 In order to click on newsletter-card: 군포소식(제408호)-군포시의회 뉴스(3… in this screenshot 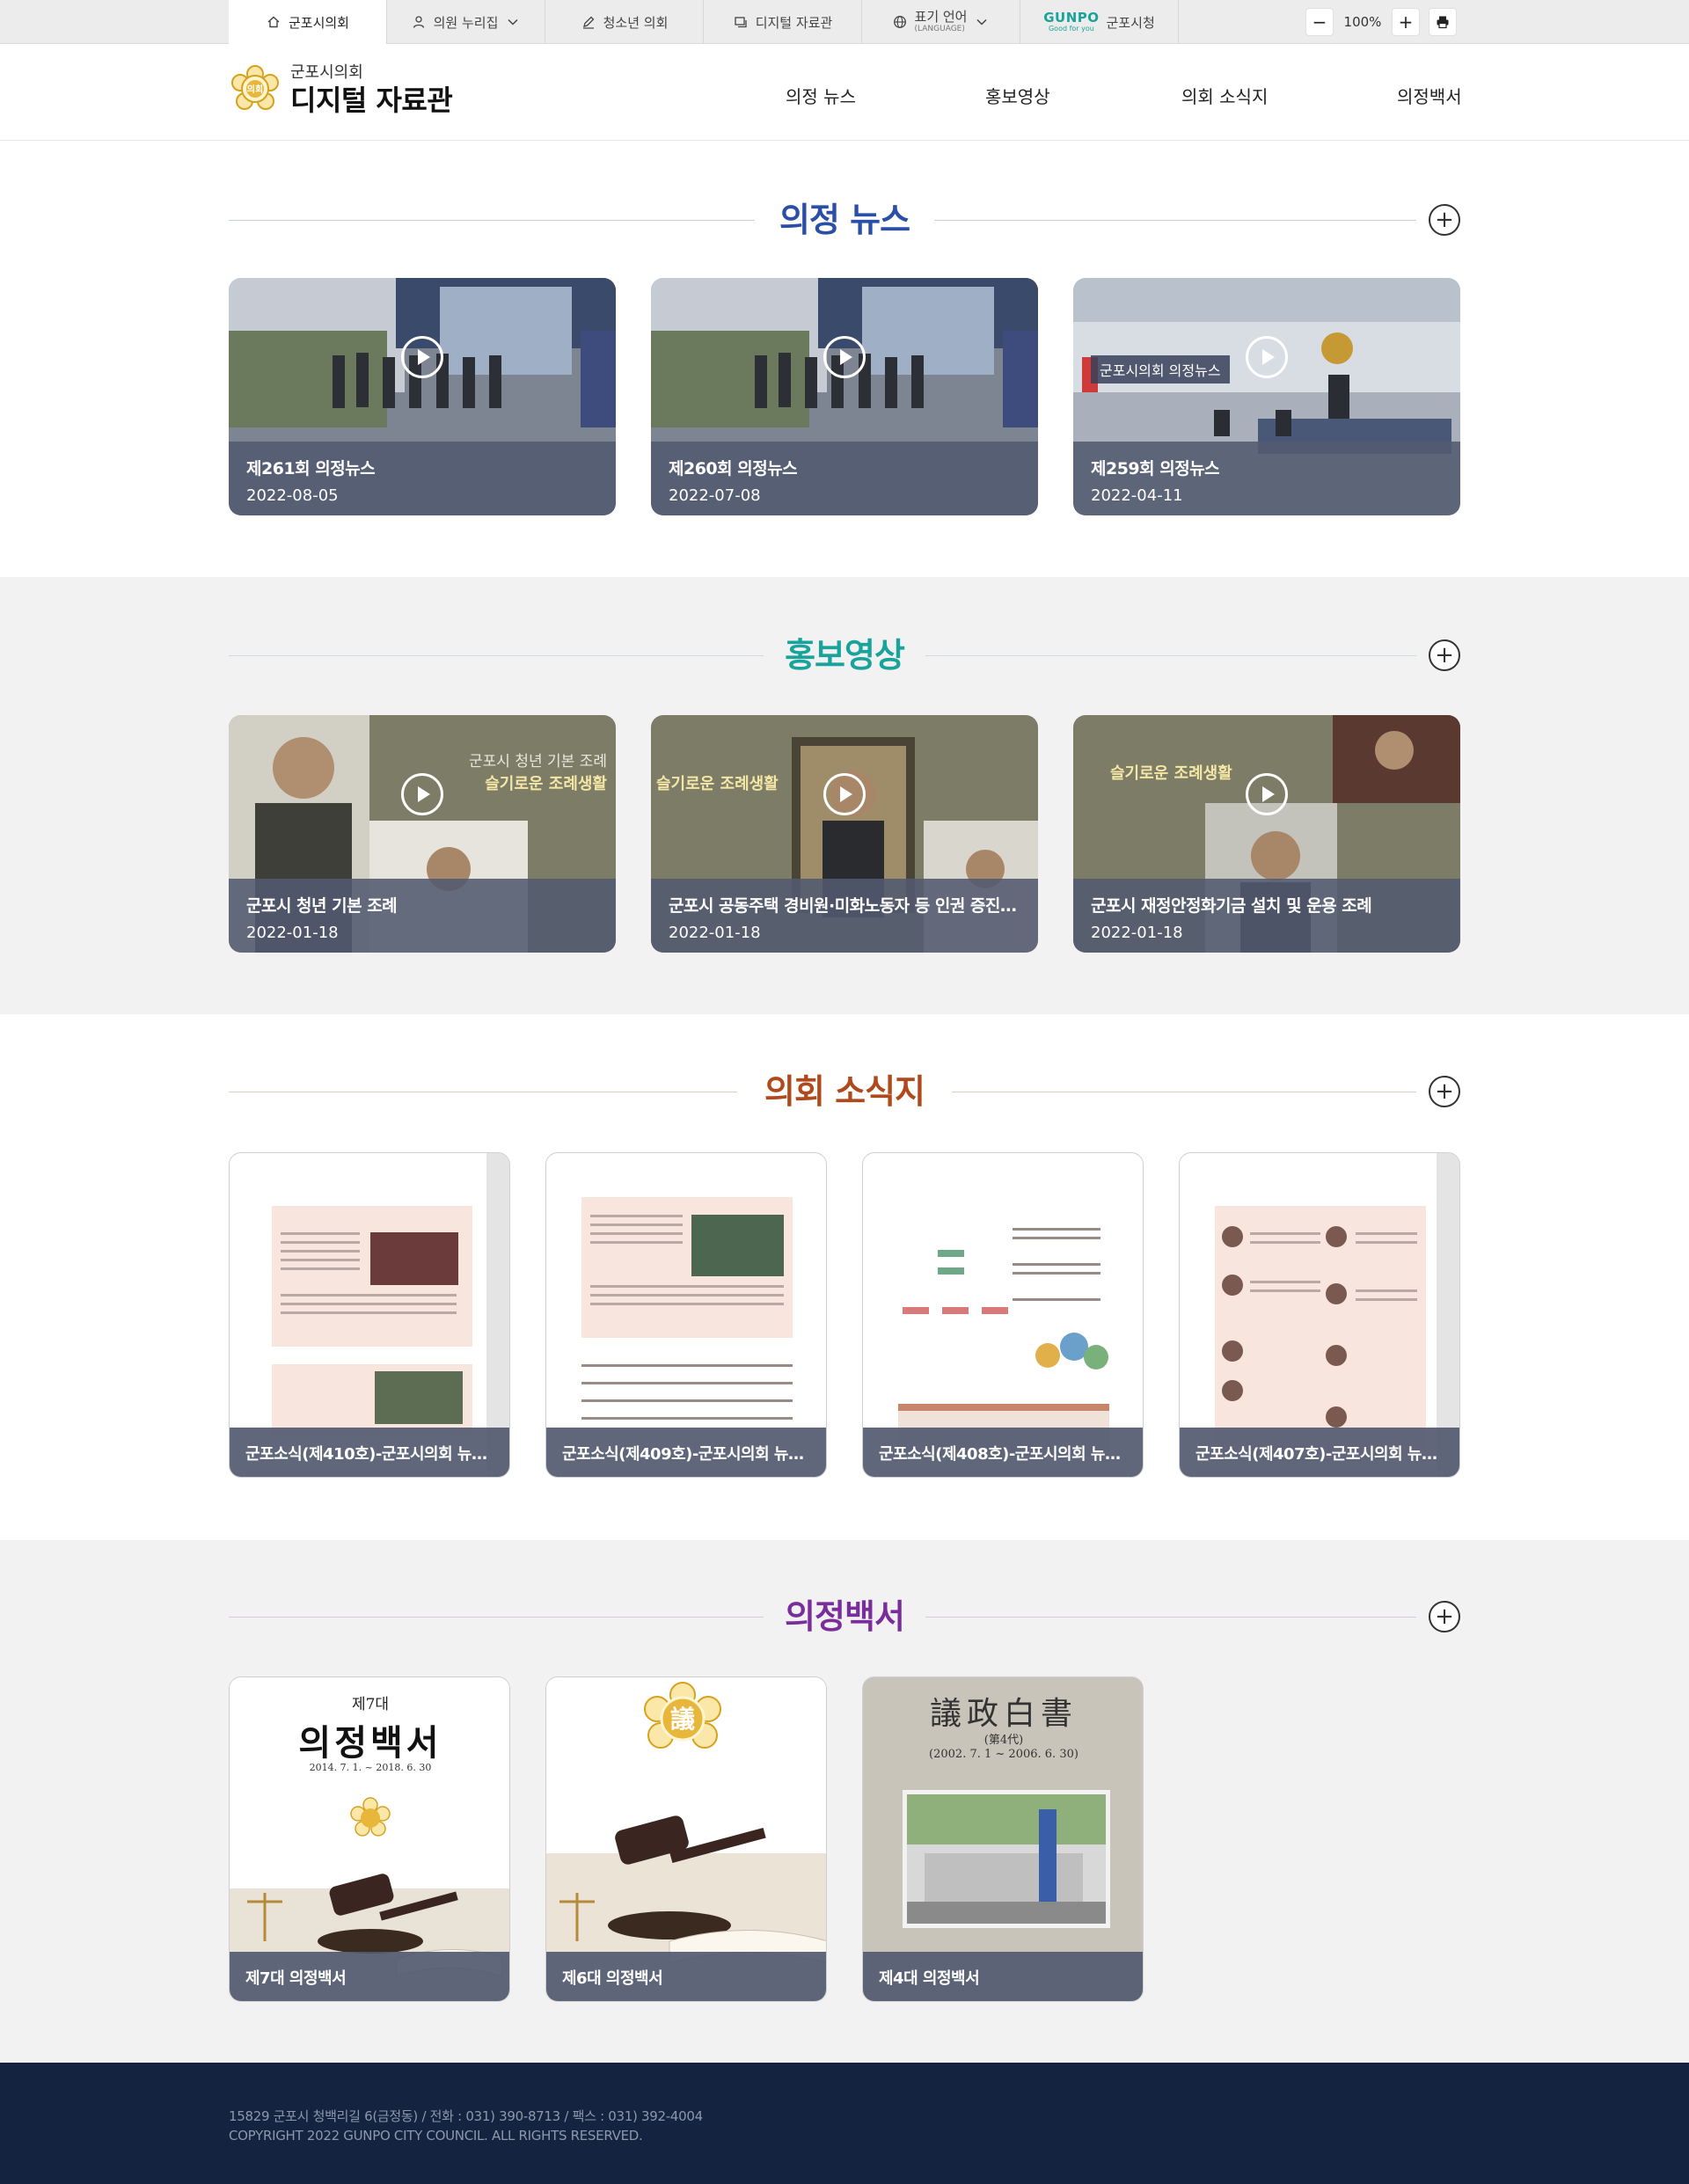, I will do `click(1003, 1315)`.